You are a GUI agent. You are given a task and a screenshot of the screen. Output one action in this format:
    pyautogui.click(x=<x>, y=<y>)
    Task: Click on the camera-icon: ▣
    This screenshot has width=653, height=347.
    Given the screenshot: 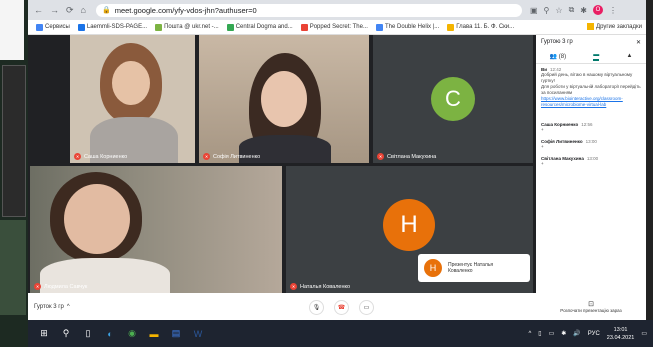 What is the action you would take?
    pyautogui.click(x=534, y=10)
    